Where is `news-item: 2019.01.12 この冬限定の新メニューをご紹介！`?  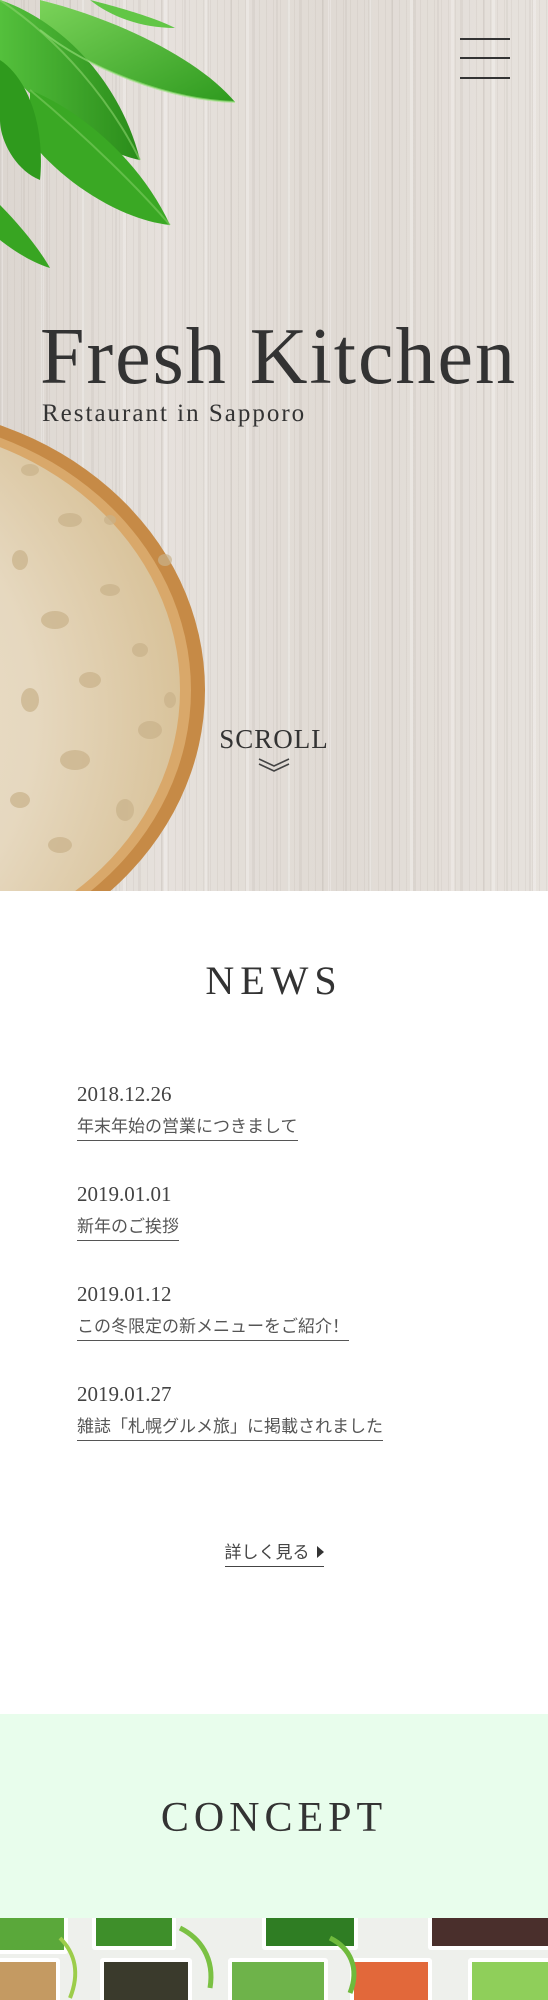 news-item: 2019.01.12 この冬限定の新メニューをご紹介！ is located at coordinates (230, 1331).